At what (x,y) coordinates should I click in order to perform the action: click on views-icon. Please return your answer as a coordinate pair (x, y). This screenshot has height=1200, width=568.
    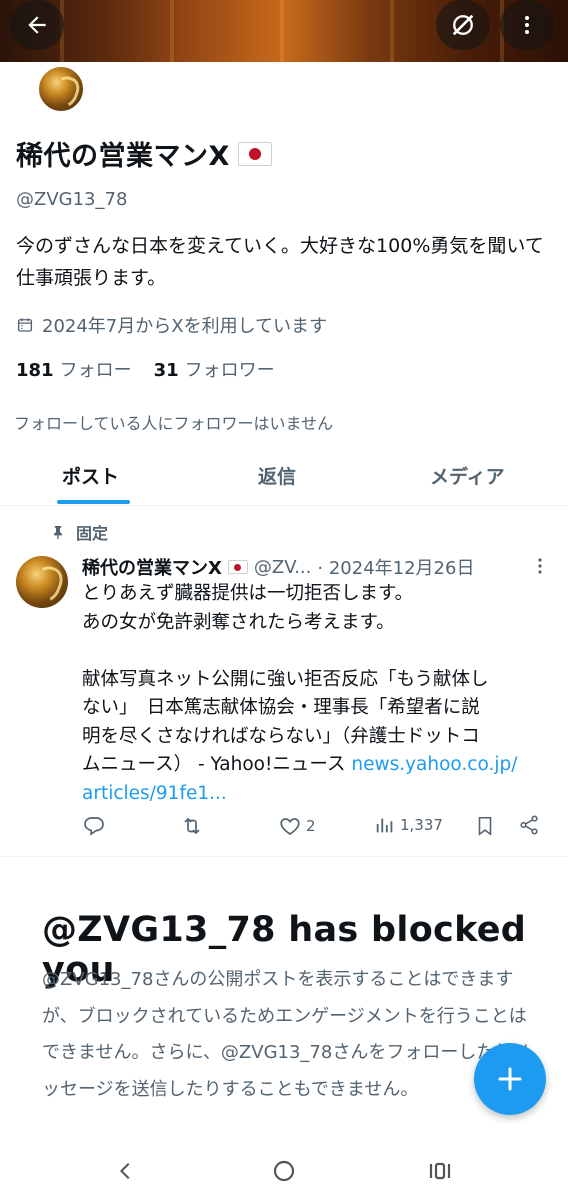
    Looking at the image, I should click on (384, 825).